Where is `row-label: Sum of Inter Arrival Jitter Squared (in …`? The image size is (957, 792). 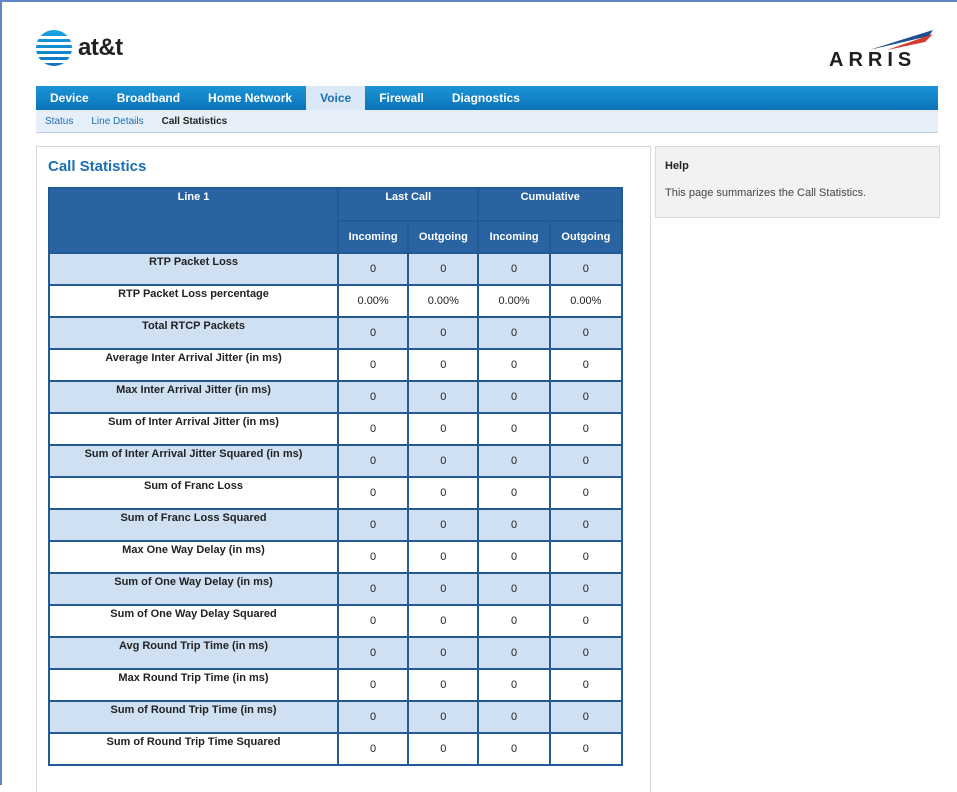 row-label: Sum of Inter Arrival Jitter Squared (in … is located at coordinates (193, 461).